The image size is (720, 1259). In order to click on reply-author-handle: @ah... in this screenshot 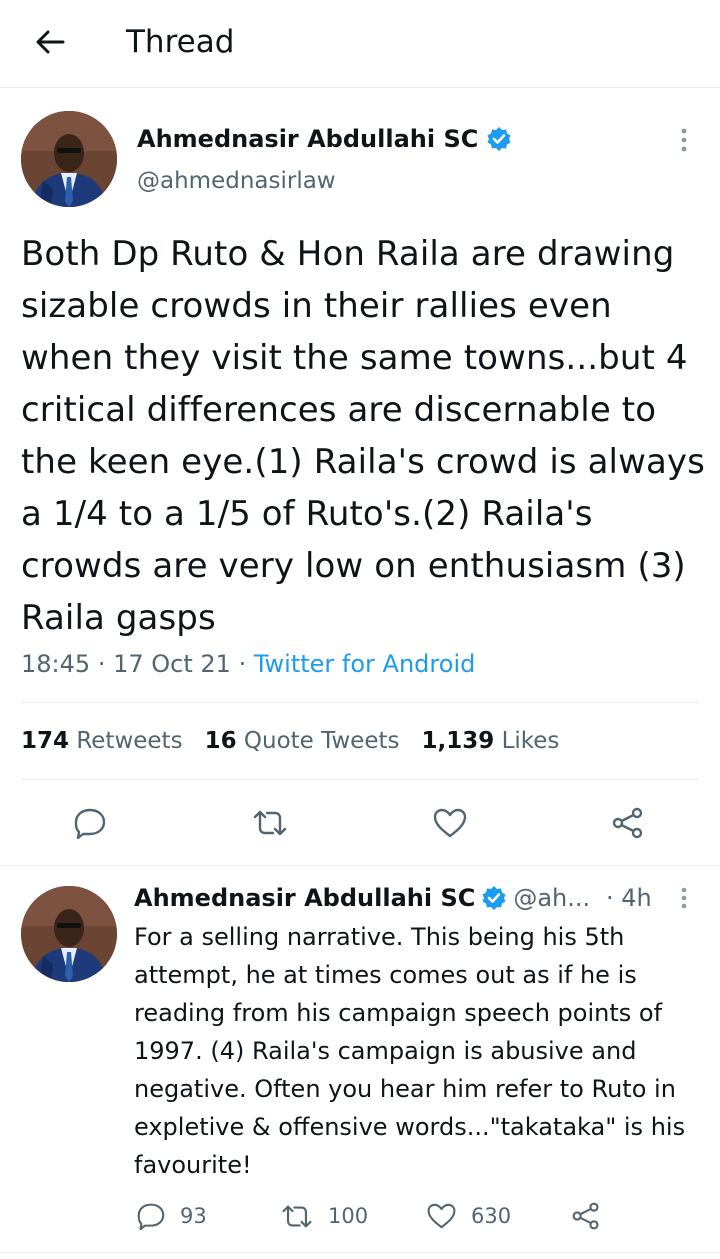, I will do `click(551, 898)`.